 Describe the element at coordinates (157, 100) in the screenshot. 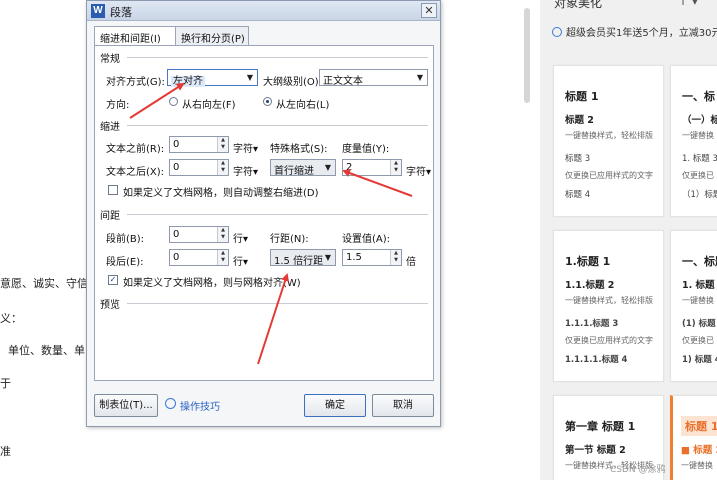

I see `arrow-to-alignment` at that location.